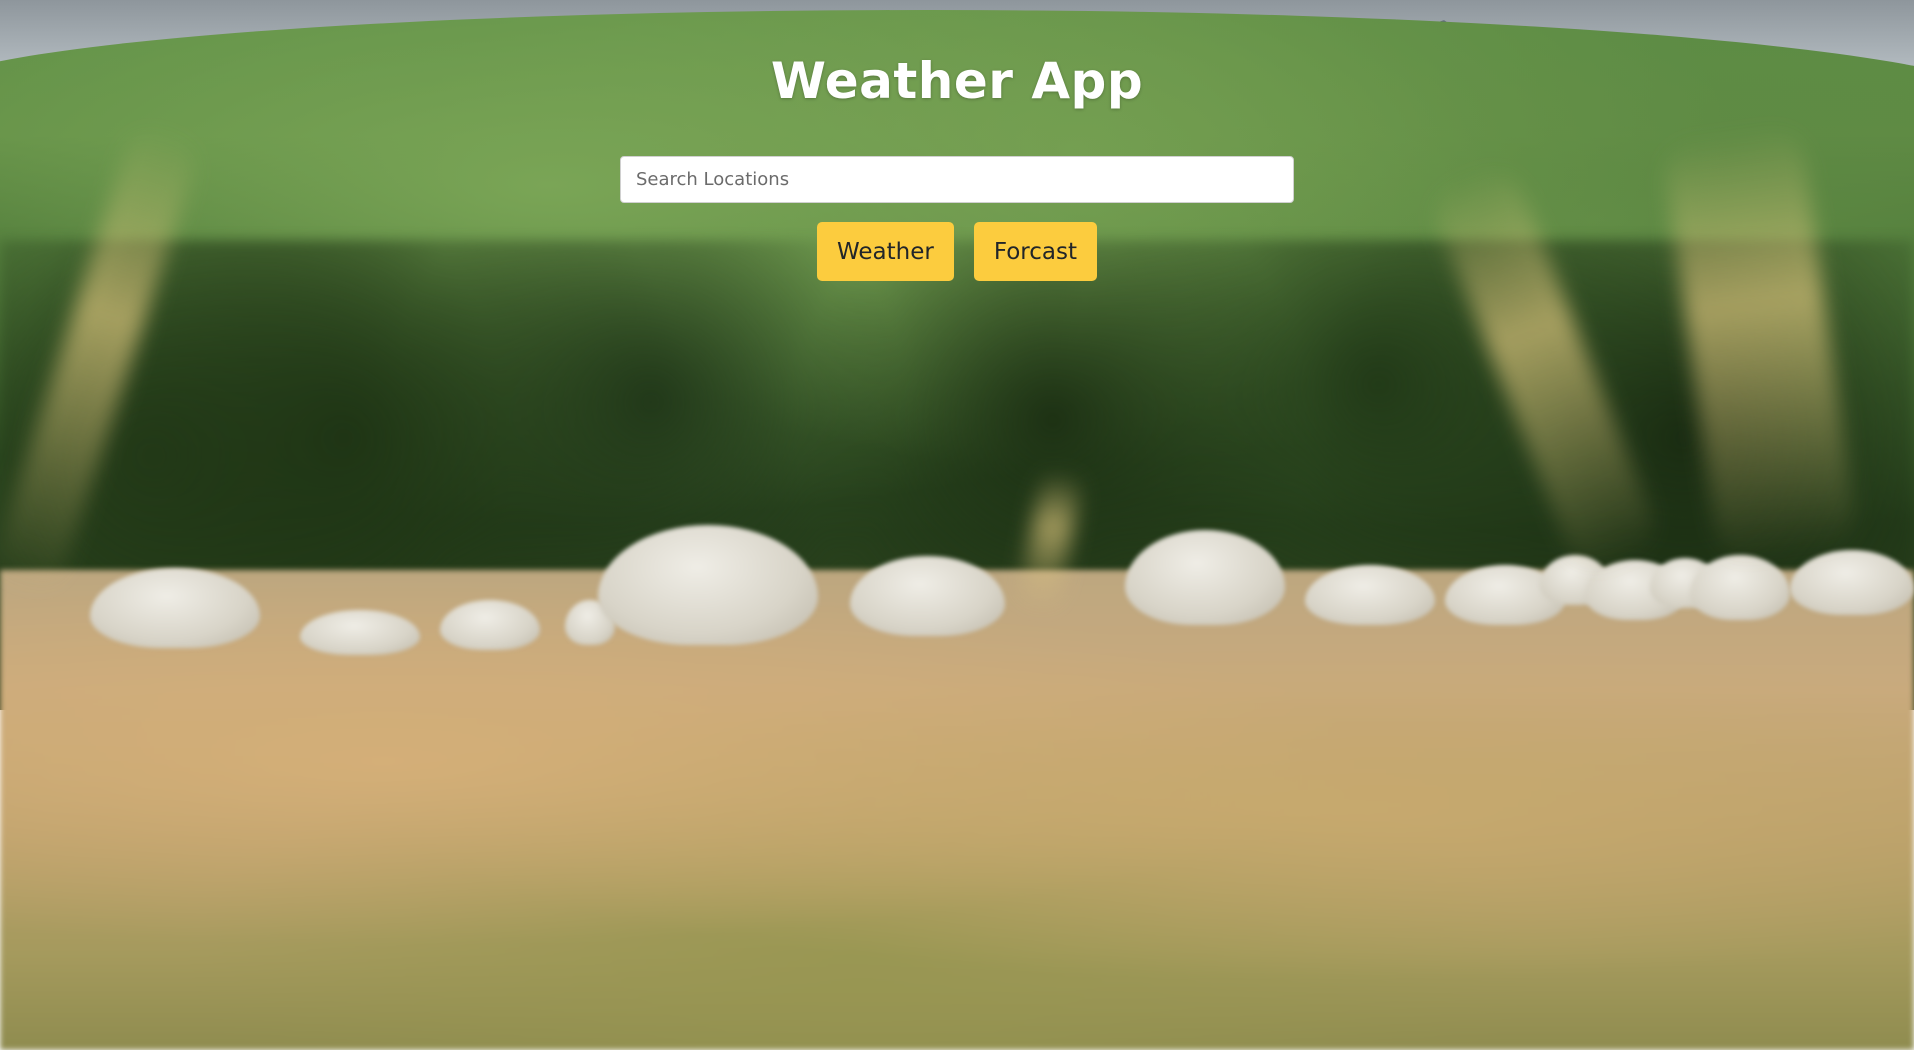  Describe the element at coordinates (957, 81) in the screenshot. I see `page-title: Weather App` at that location.